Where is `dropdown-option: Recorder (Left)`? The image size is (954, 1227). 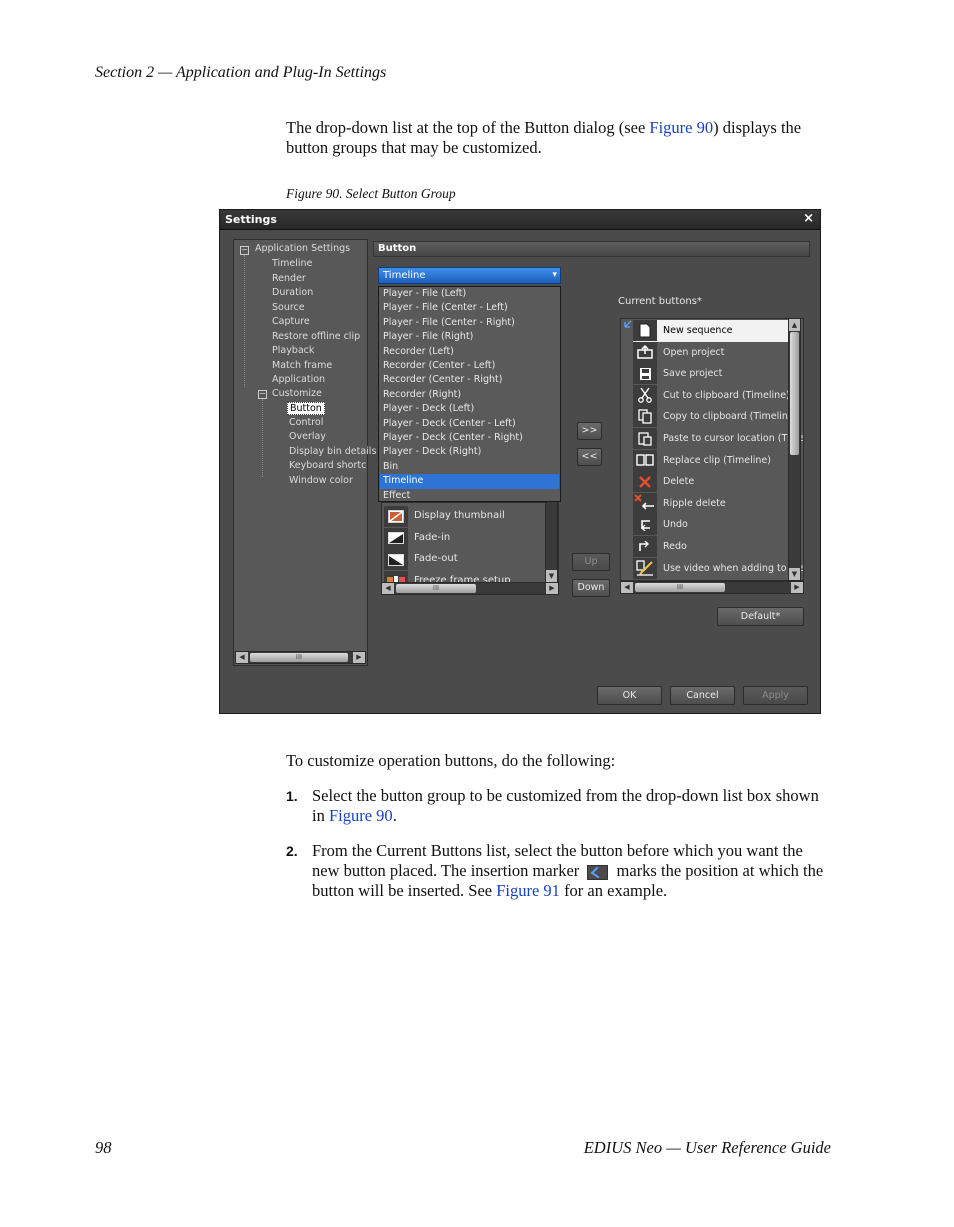
dropdown-option: Recorder (Left) is located at coordinates (469, 352).